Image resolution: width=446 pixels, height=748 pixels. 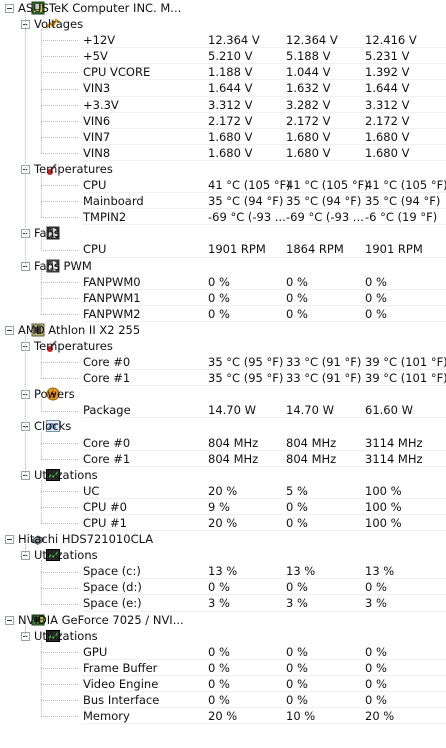 What do you see at coordinates (391, 40) in the screenshot?
I see `sensor-max: 12.416 V` at bounding box center [391, 40].